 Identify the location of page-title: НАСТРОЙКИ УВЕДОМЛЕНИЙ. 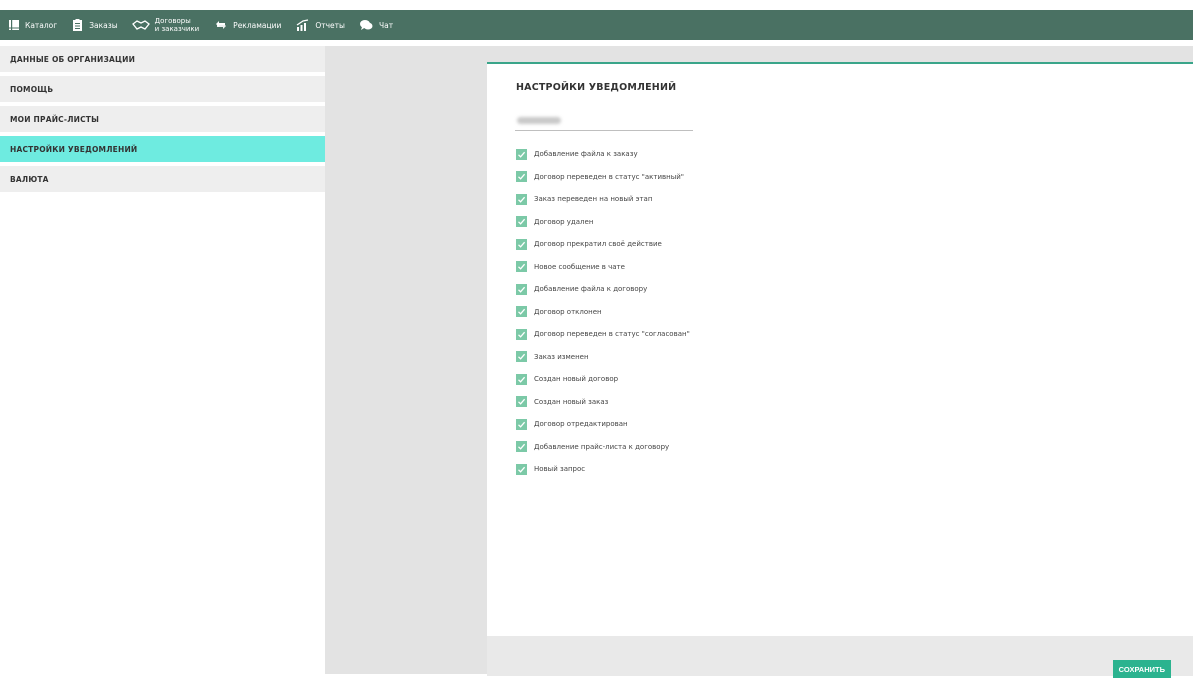
(596, 87).